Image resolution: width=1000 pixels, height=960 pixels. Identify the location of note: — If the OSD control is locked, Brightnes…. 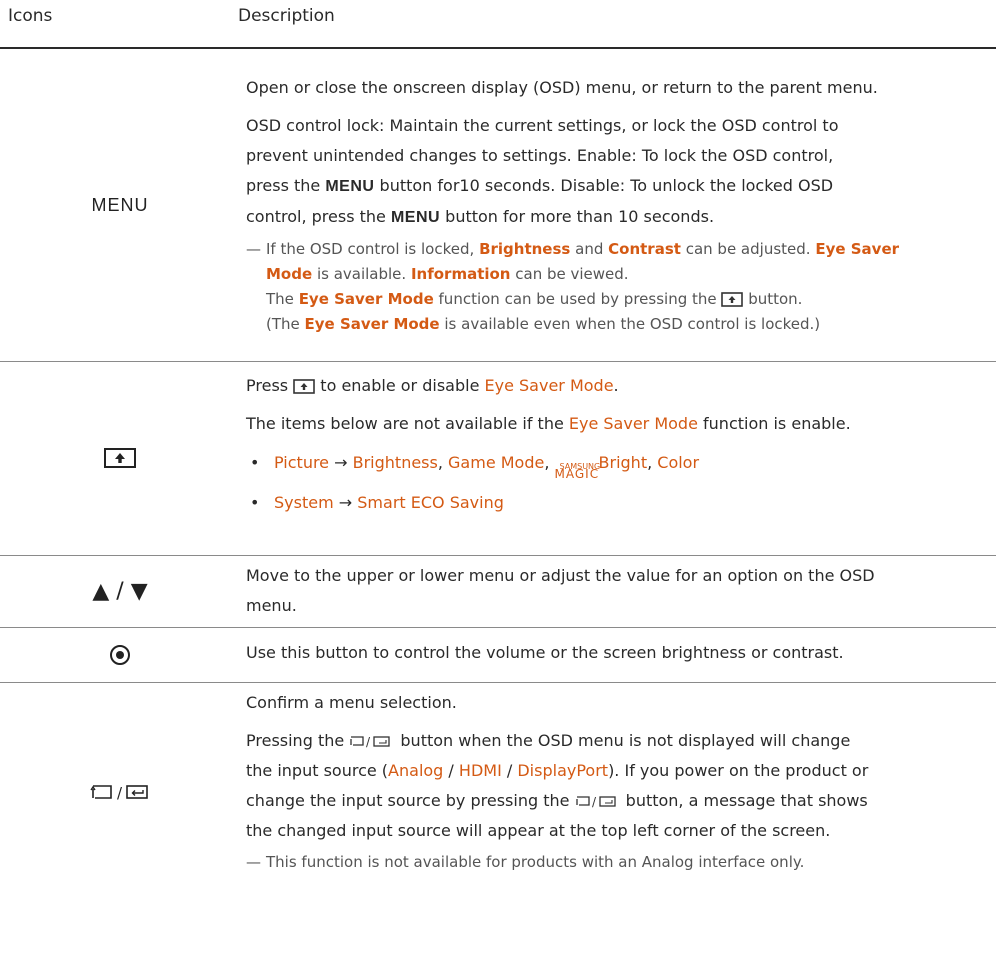
(573, 286).